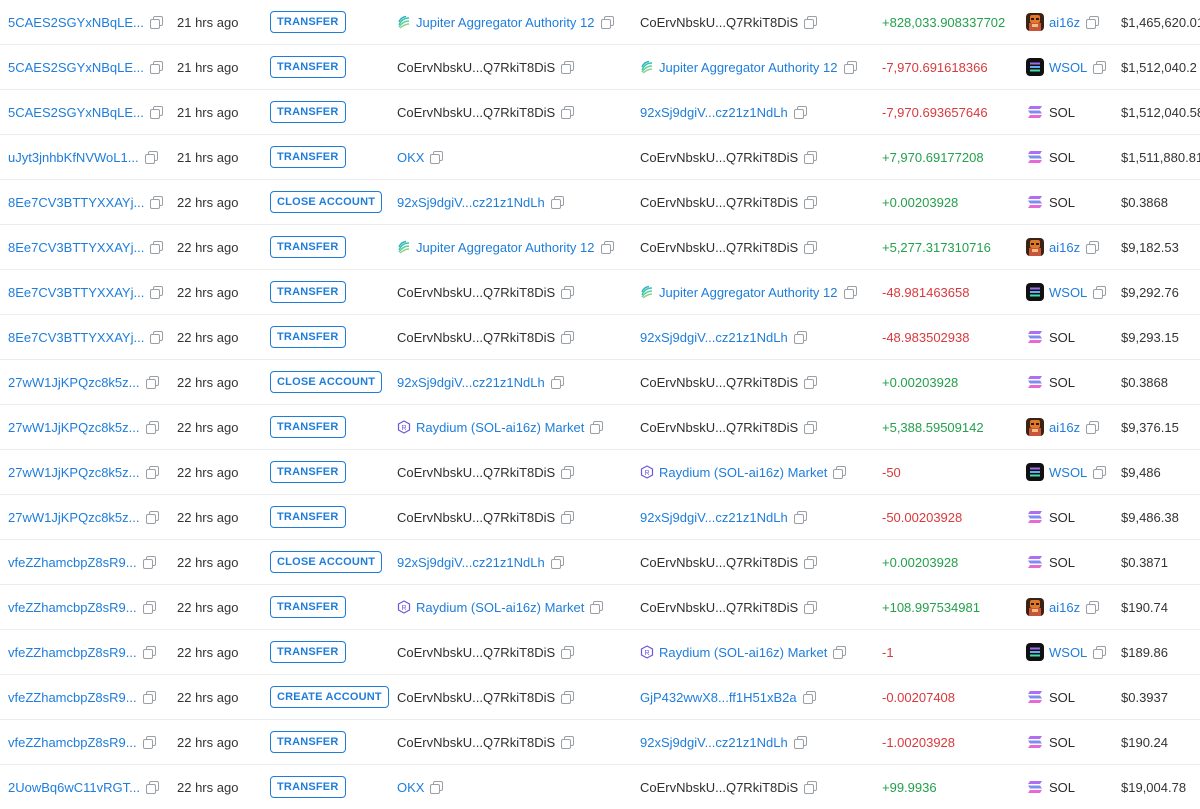 Image resolution: width=1200 pixels, height=809 pixels. What do you see at coordinates (718, 697) in the screenshot?
I see `to-address-text: GjP432wwX8...ff1H51xB2a` at bounding box center [718, 697].